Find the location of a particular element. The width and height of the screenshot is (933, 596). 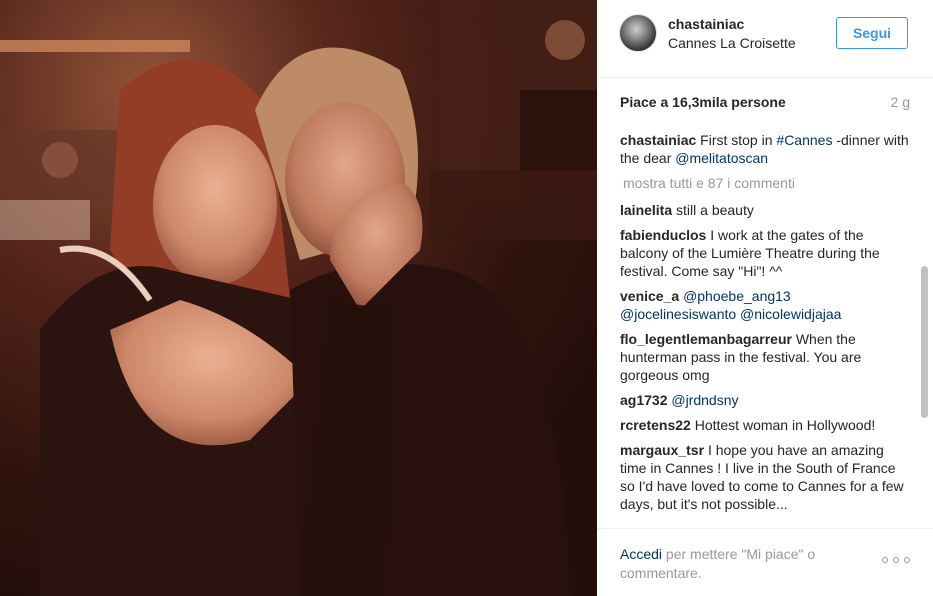

scrollbar-thumb is located at coordinates (924, 342).